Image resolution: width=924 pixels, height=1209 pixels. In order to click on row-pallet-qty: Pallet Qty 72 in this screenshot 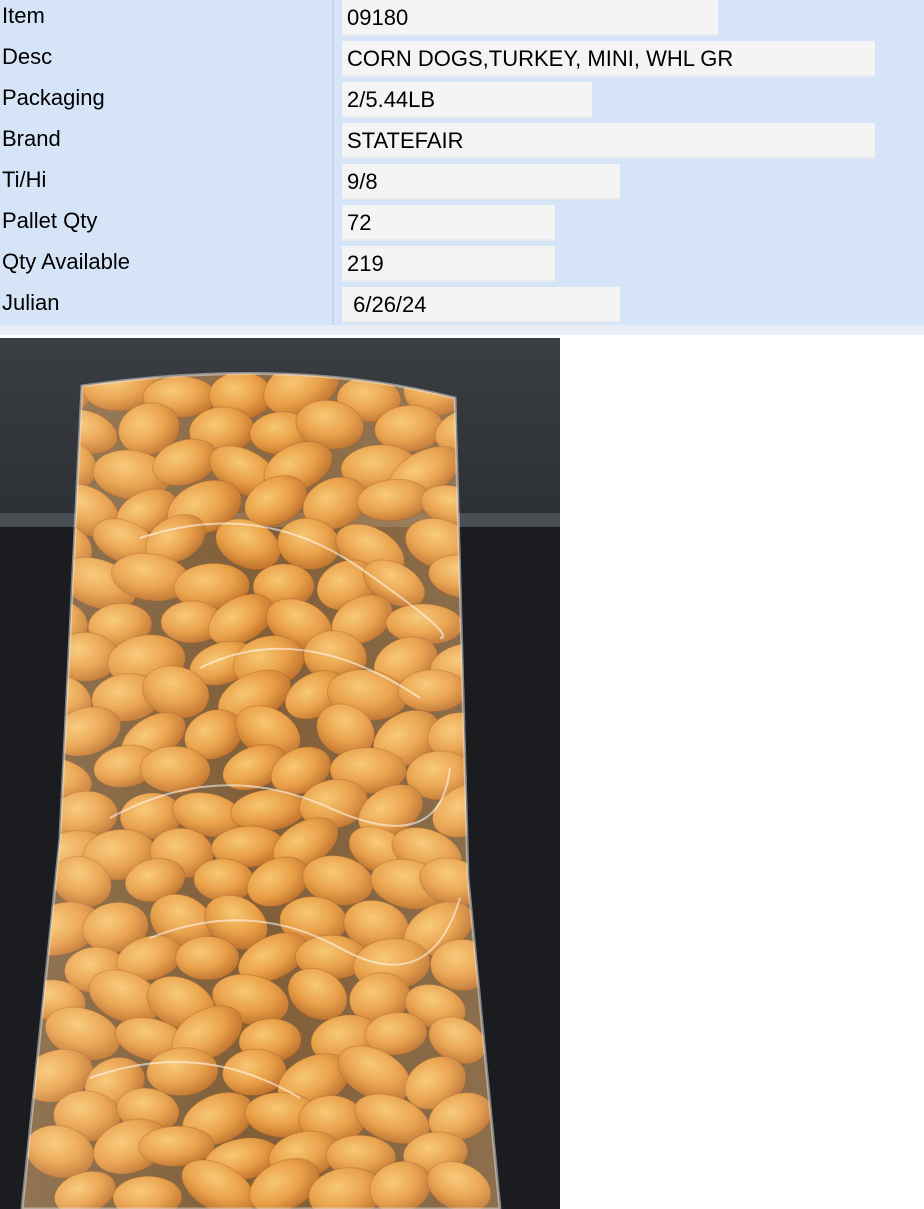, I will do `click(462, 225)`.